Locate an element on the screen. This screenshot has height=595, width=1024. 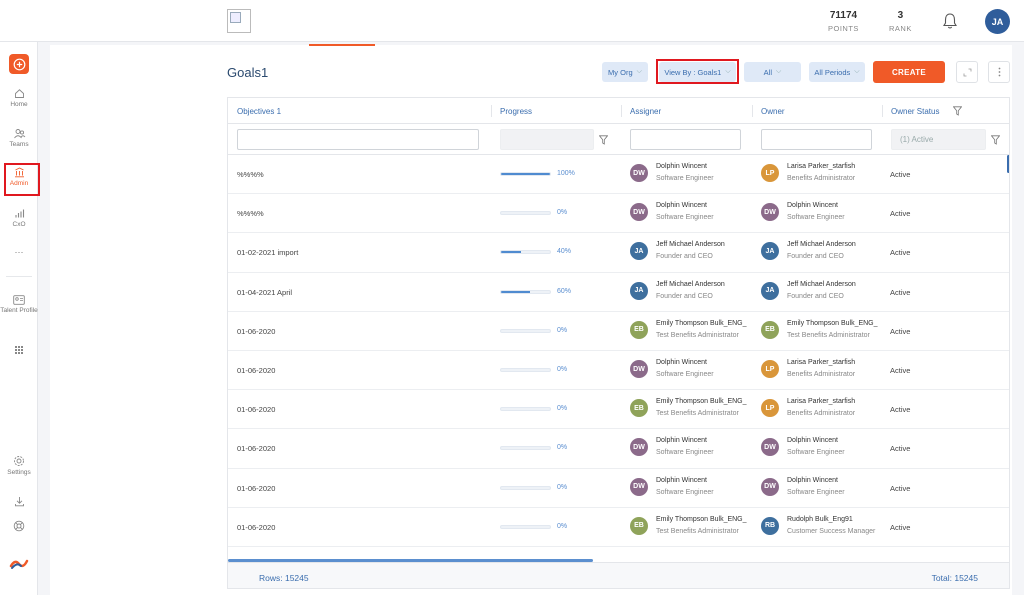
id-card-icon is located at coordinates (19, 300).